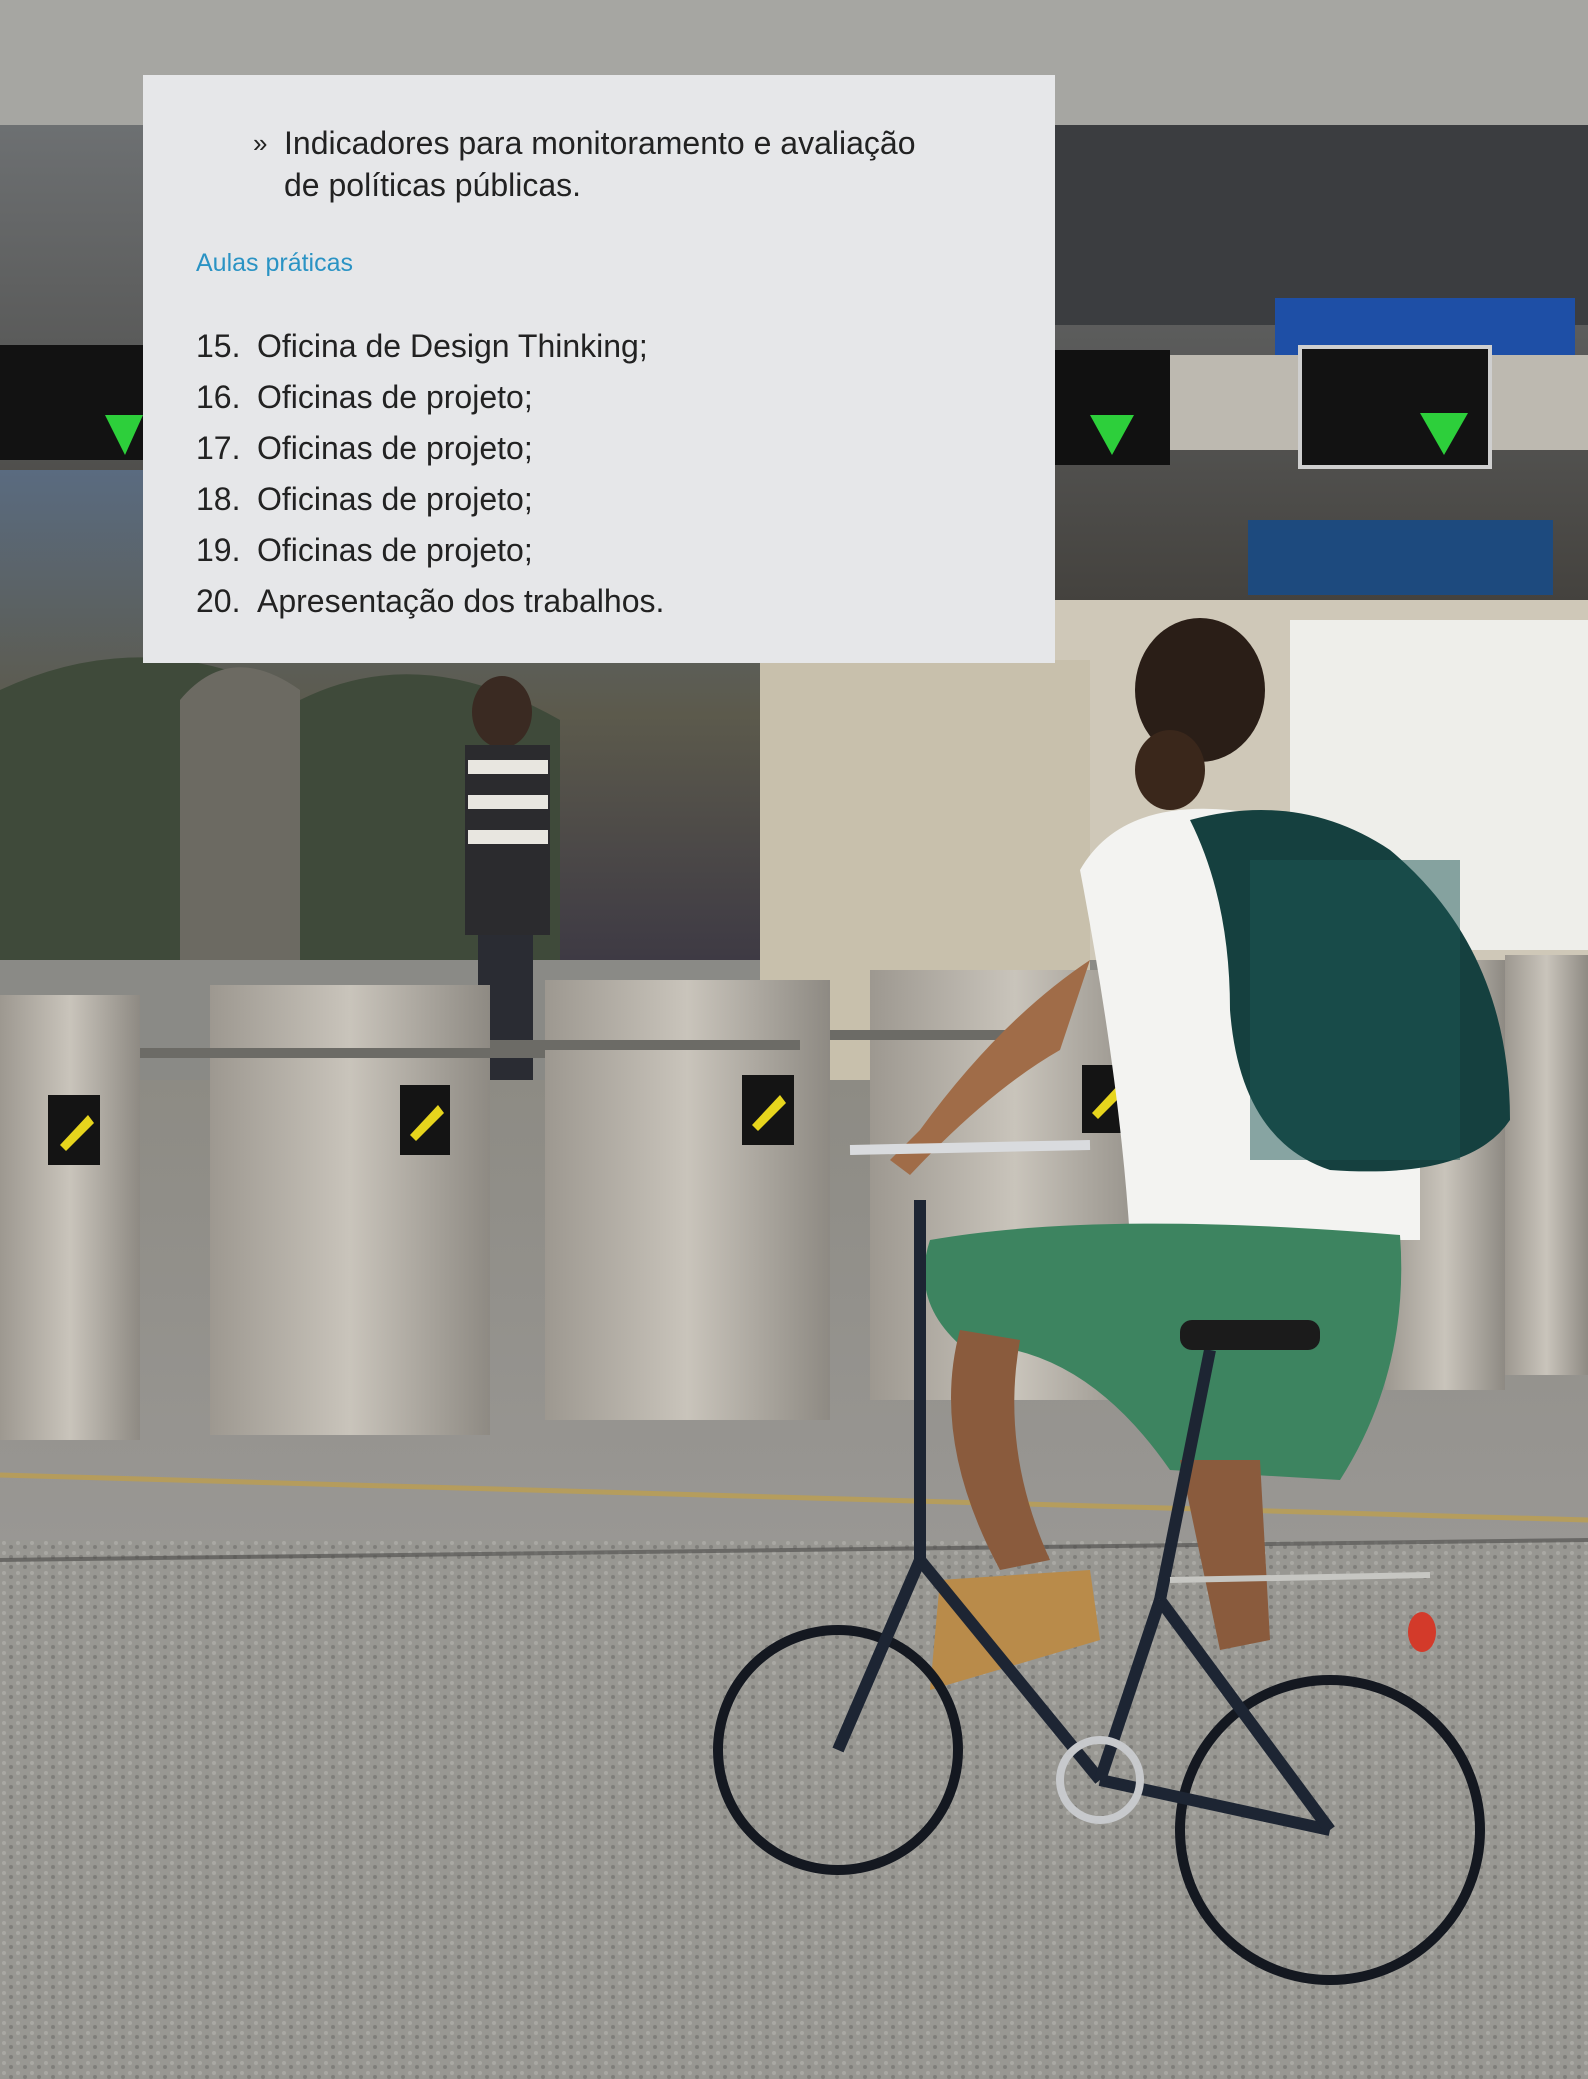  I want to click on lesson-number: 17., so click(218, 448).